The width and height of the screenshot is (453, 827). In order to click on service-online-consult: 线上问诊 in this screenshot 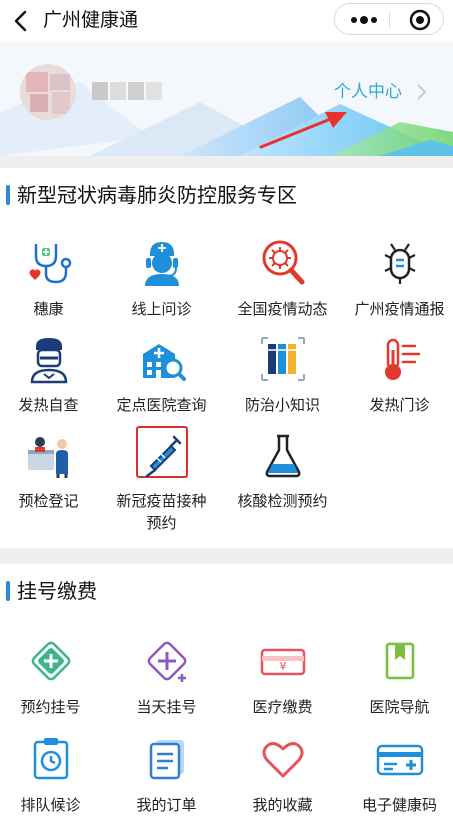, I will do `click(161, 286)`.